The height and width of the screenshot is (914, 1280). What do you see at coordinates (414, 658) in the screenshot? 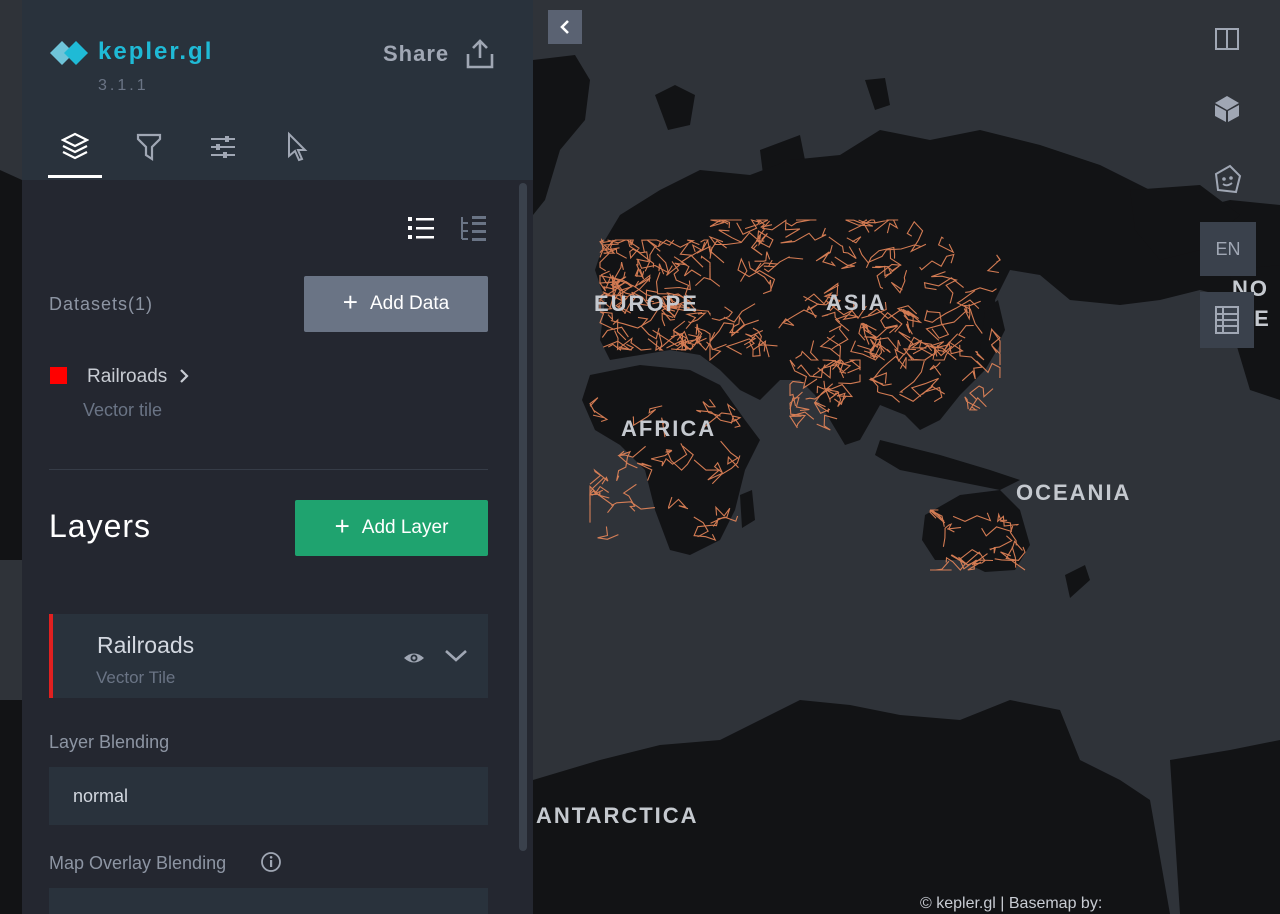
I see `eye-icon` at bounding box center [414, 658].